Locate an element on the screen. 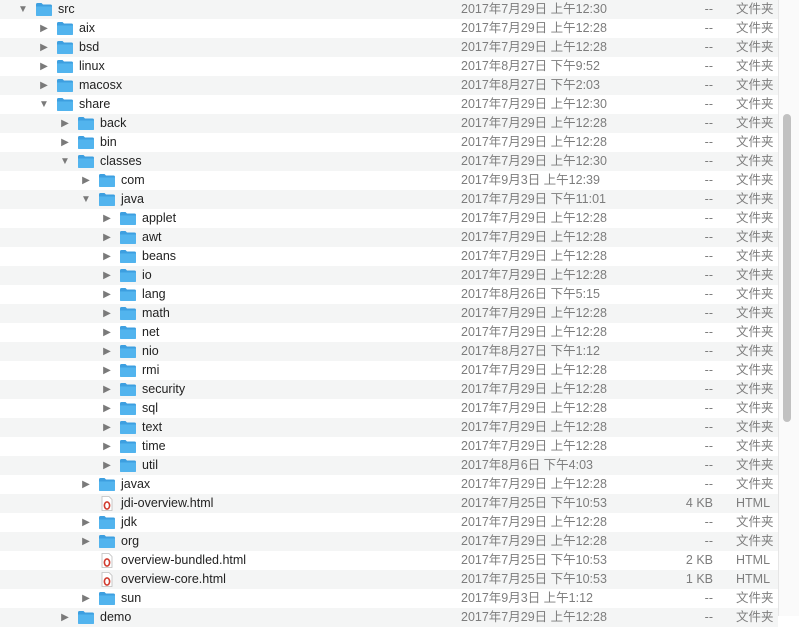 This screenshot has width=799, height=631. folder-row: ▼ classes 2017年7月29日 上午12:30 -- 文件夹 is located at coordinates (389, 161).